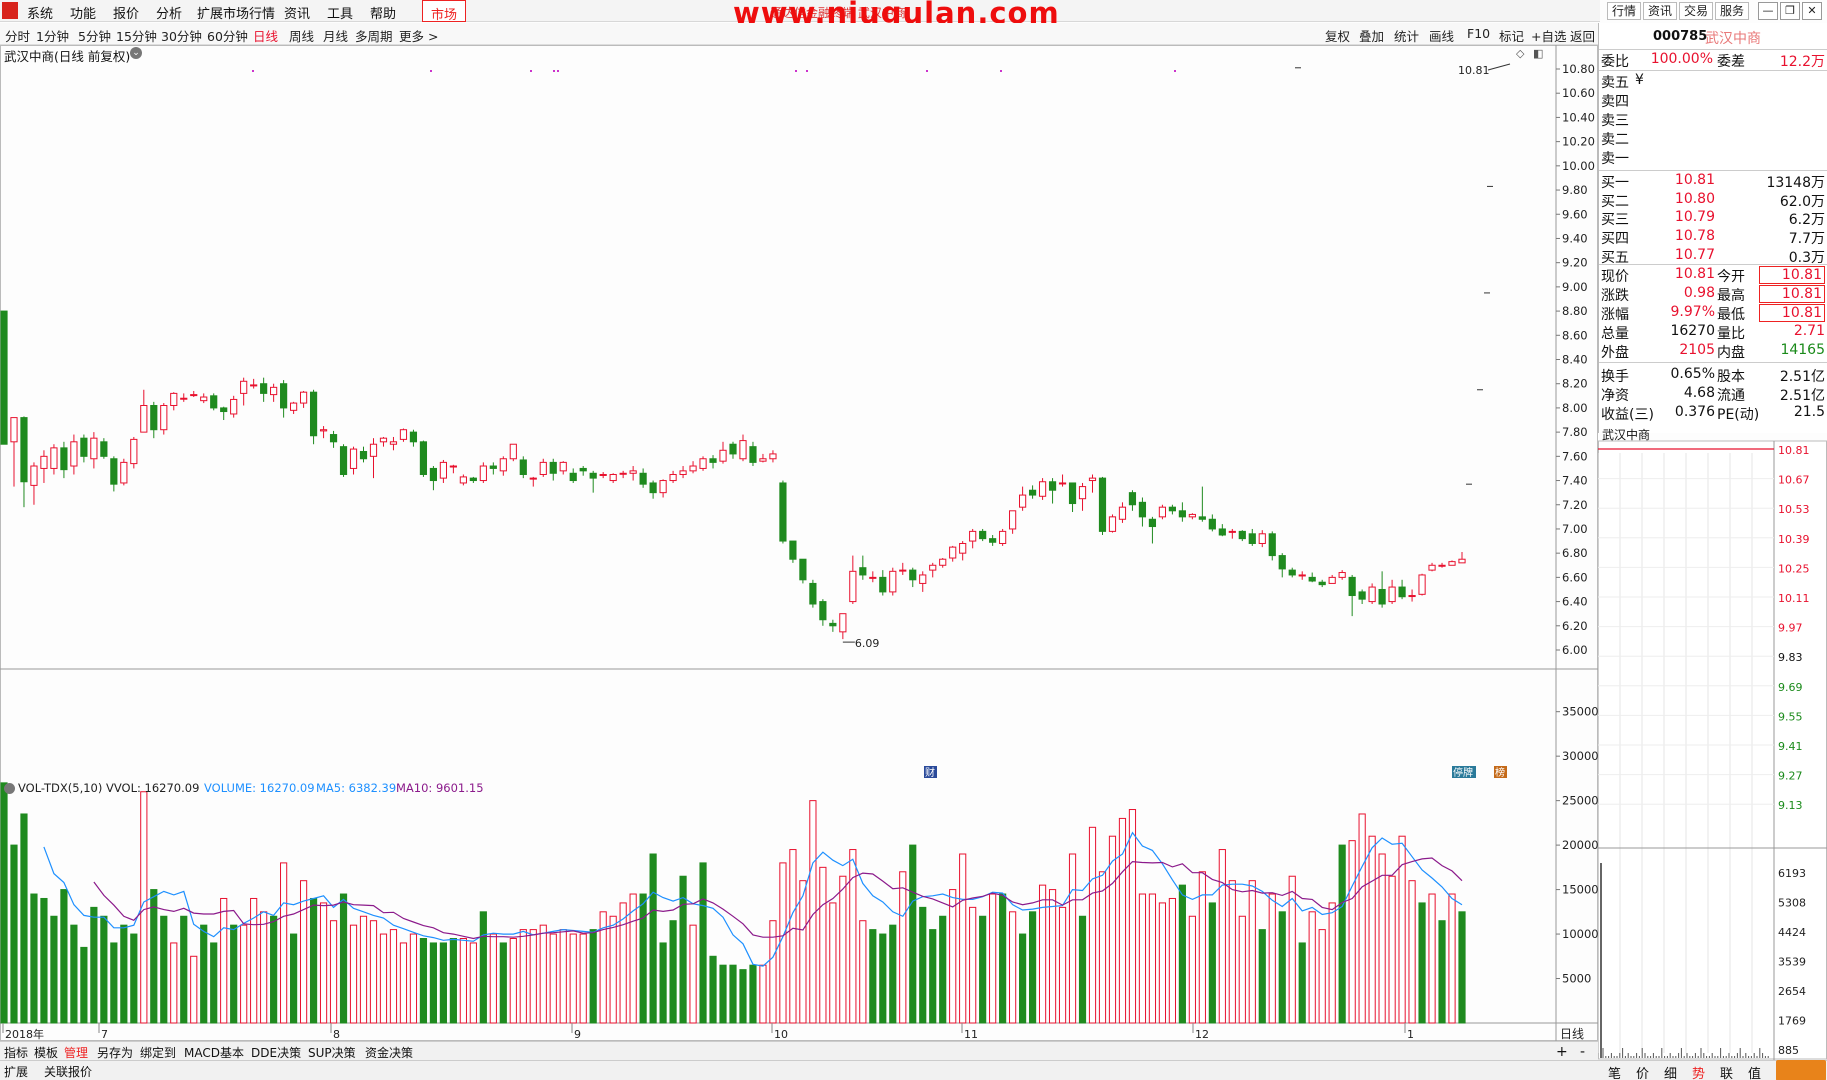 This screenshot has width=1827, height=1080. I want to click on tab-bi: 笔, so click(1614, 1071).